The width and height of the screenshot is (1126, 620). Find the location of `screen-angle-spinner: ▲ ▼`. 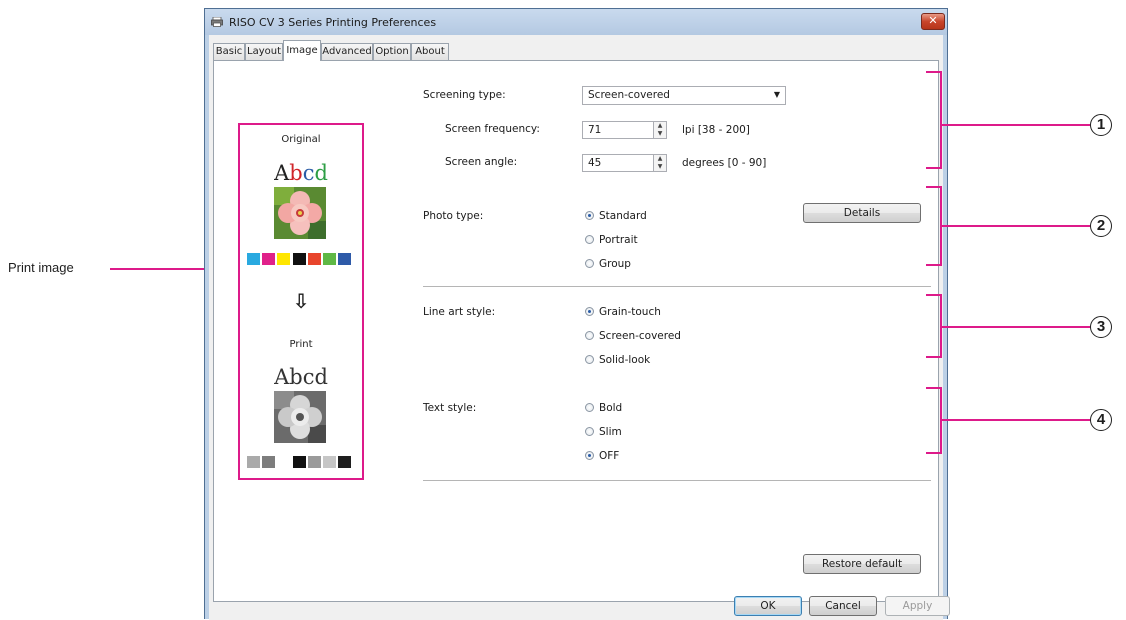

screen-angle-spinner: ▲ ▼ is located at coordinates (660, 163).